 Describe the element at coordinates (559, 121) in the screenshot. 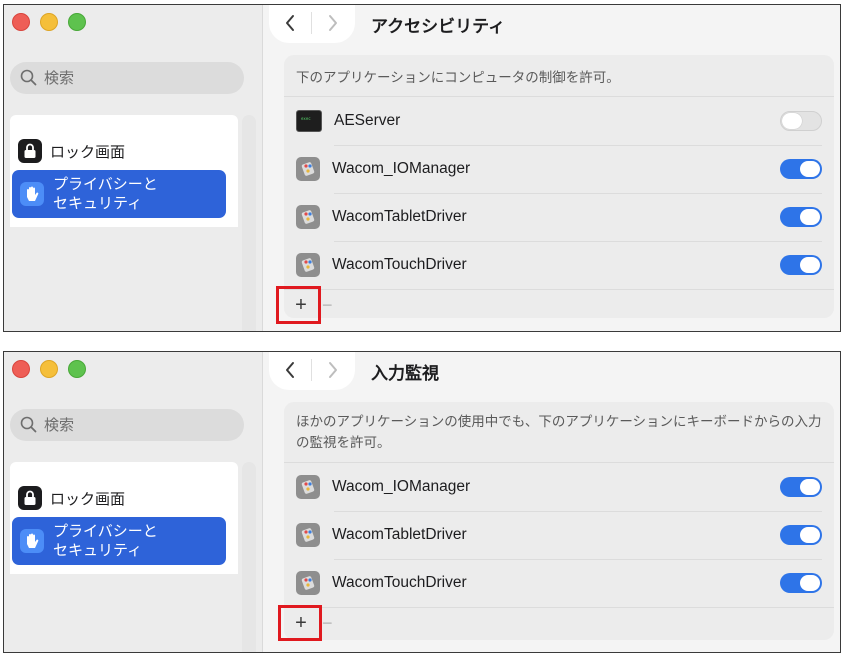

I see `app-row: exec AEServer` at that location.